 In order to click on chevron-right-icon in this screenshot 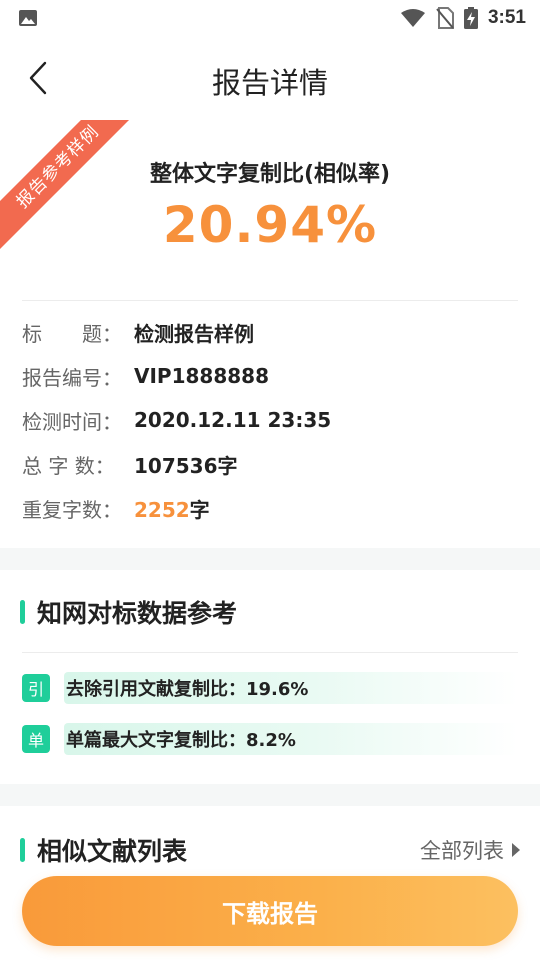, I will do `click(516, 850)`.